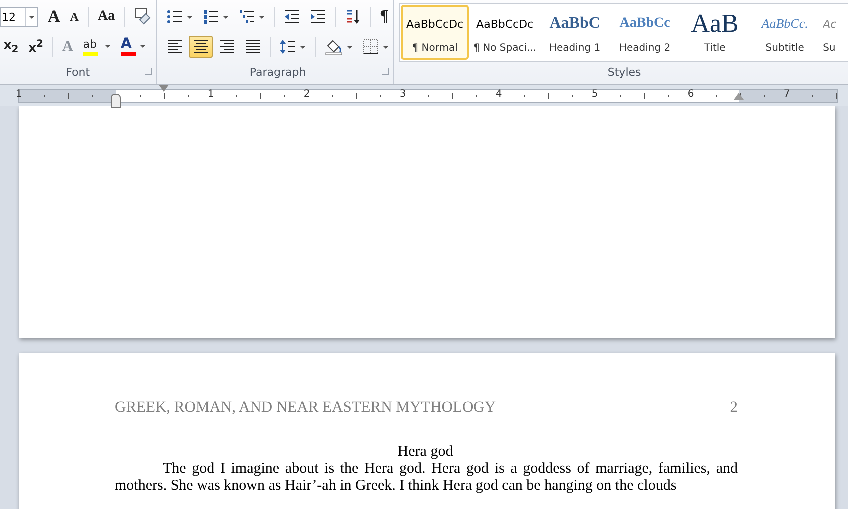  Describe the element at coordinates (116, 101) in the screenshot. I see `hanging-indent-marker` at that location.